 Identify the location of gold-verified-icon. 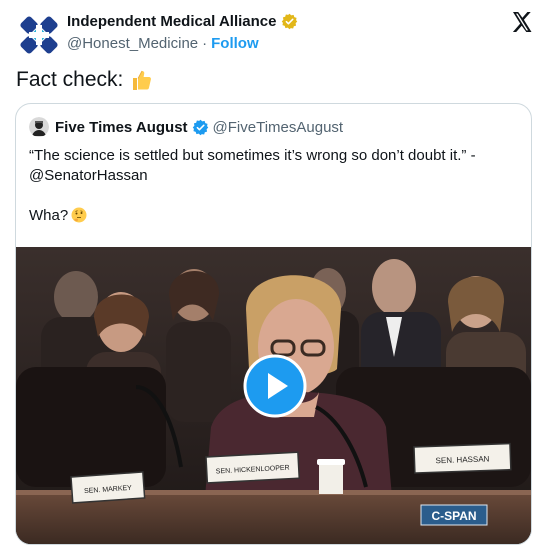
(289, 21).